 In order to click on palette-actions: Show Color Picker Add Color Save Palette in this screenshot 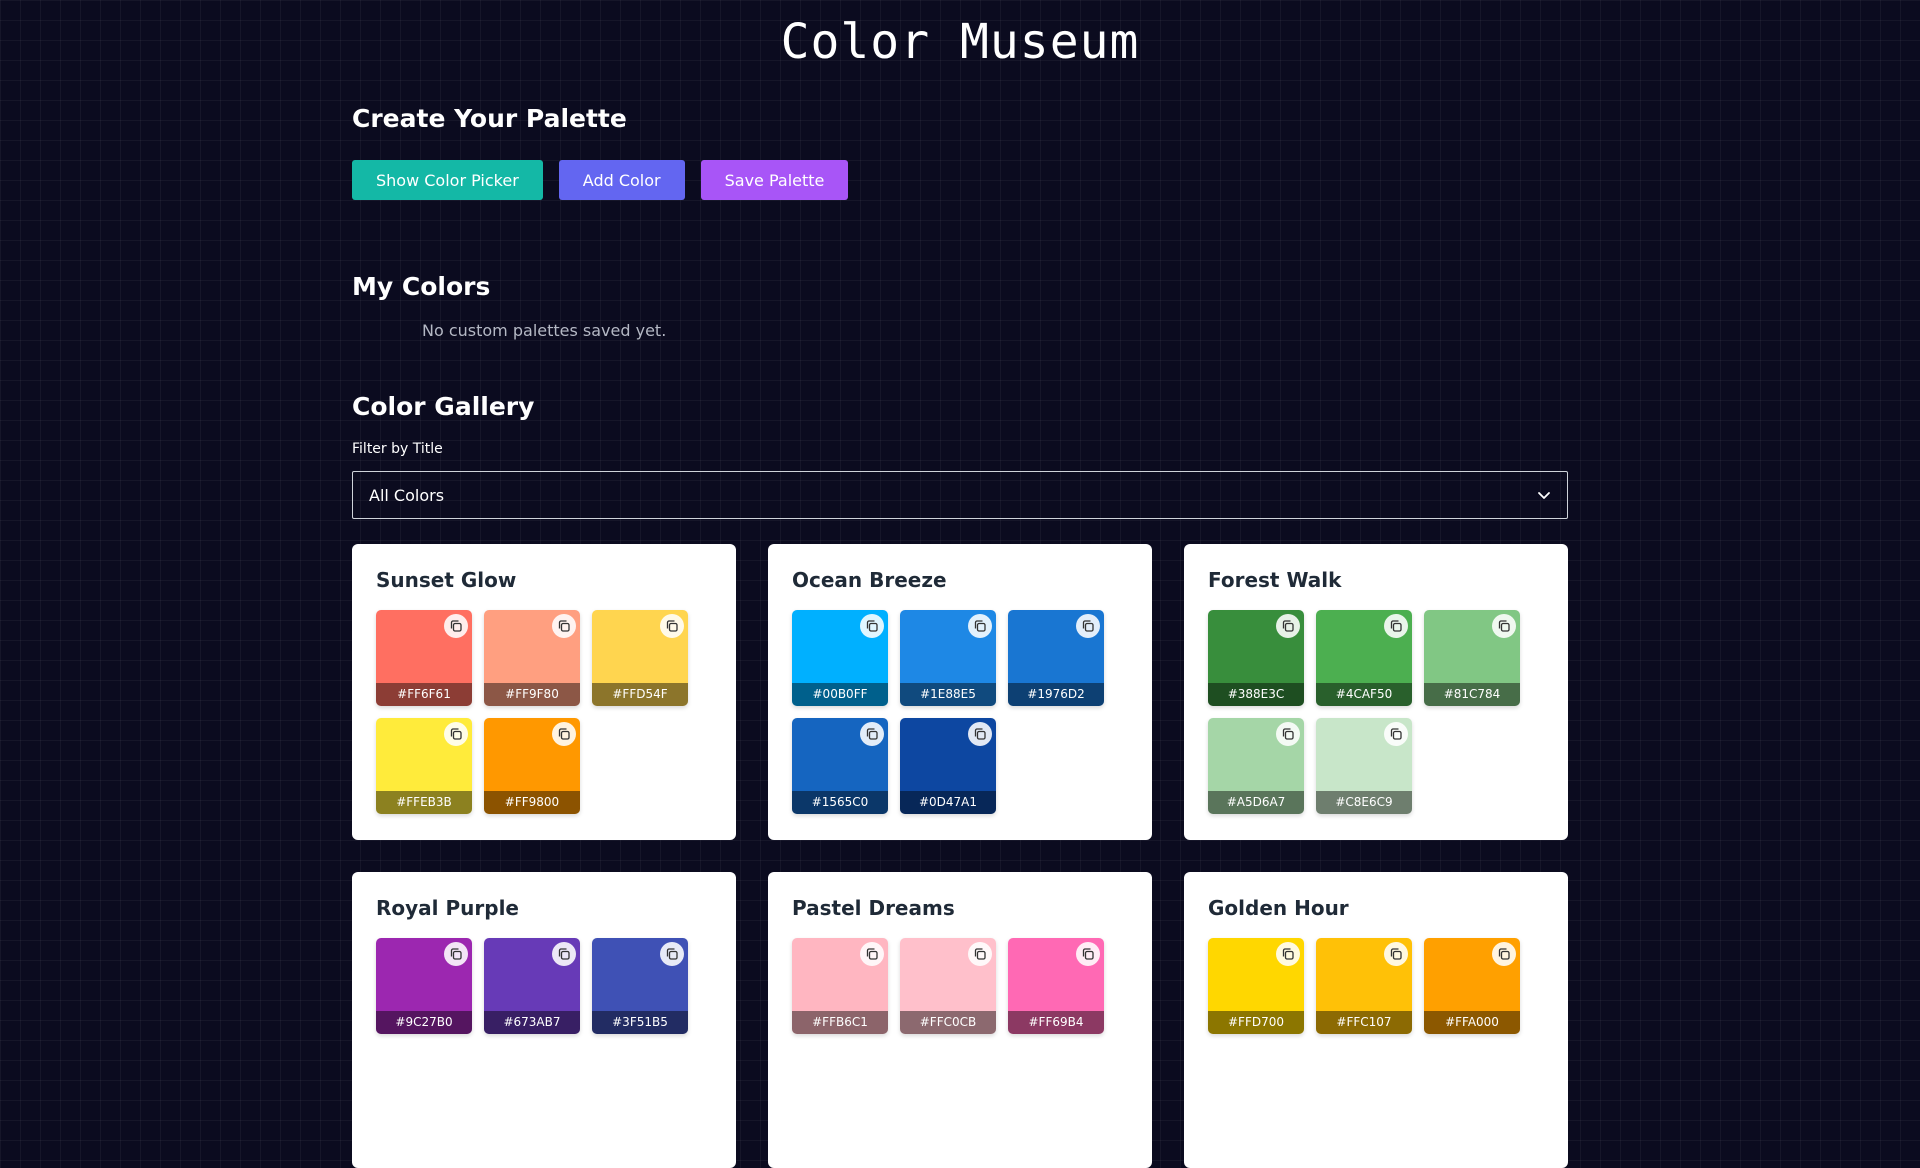, I will do `click(960, 180)`.